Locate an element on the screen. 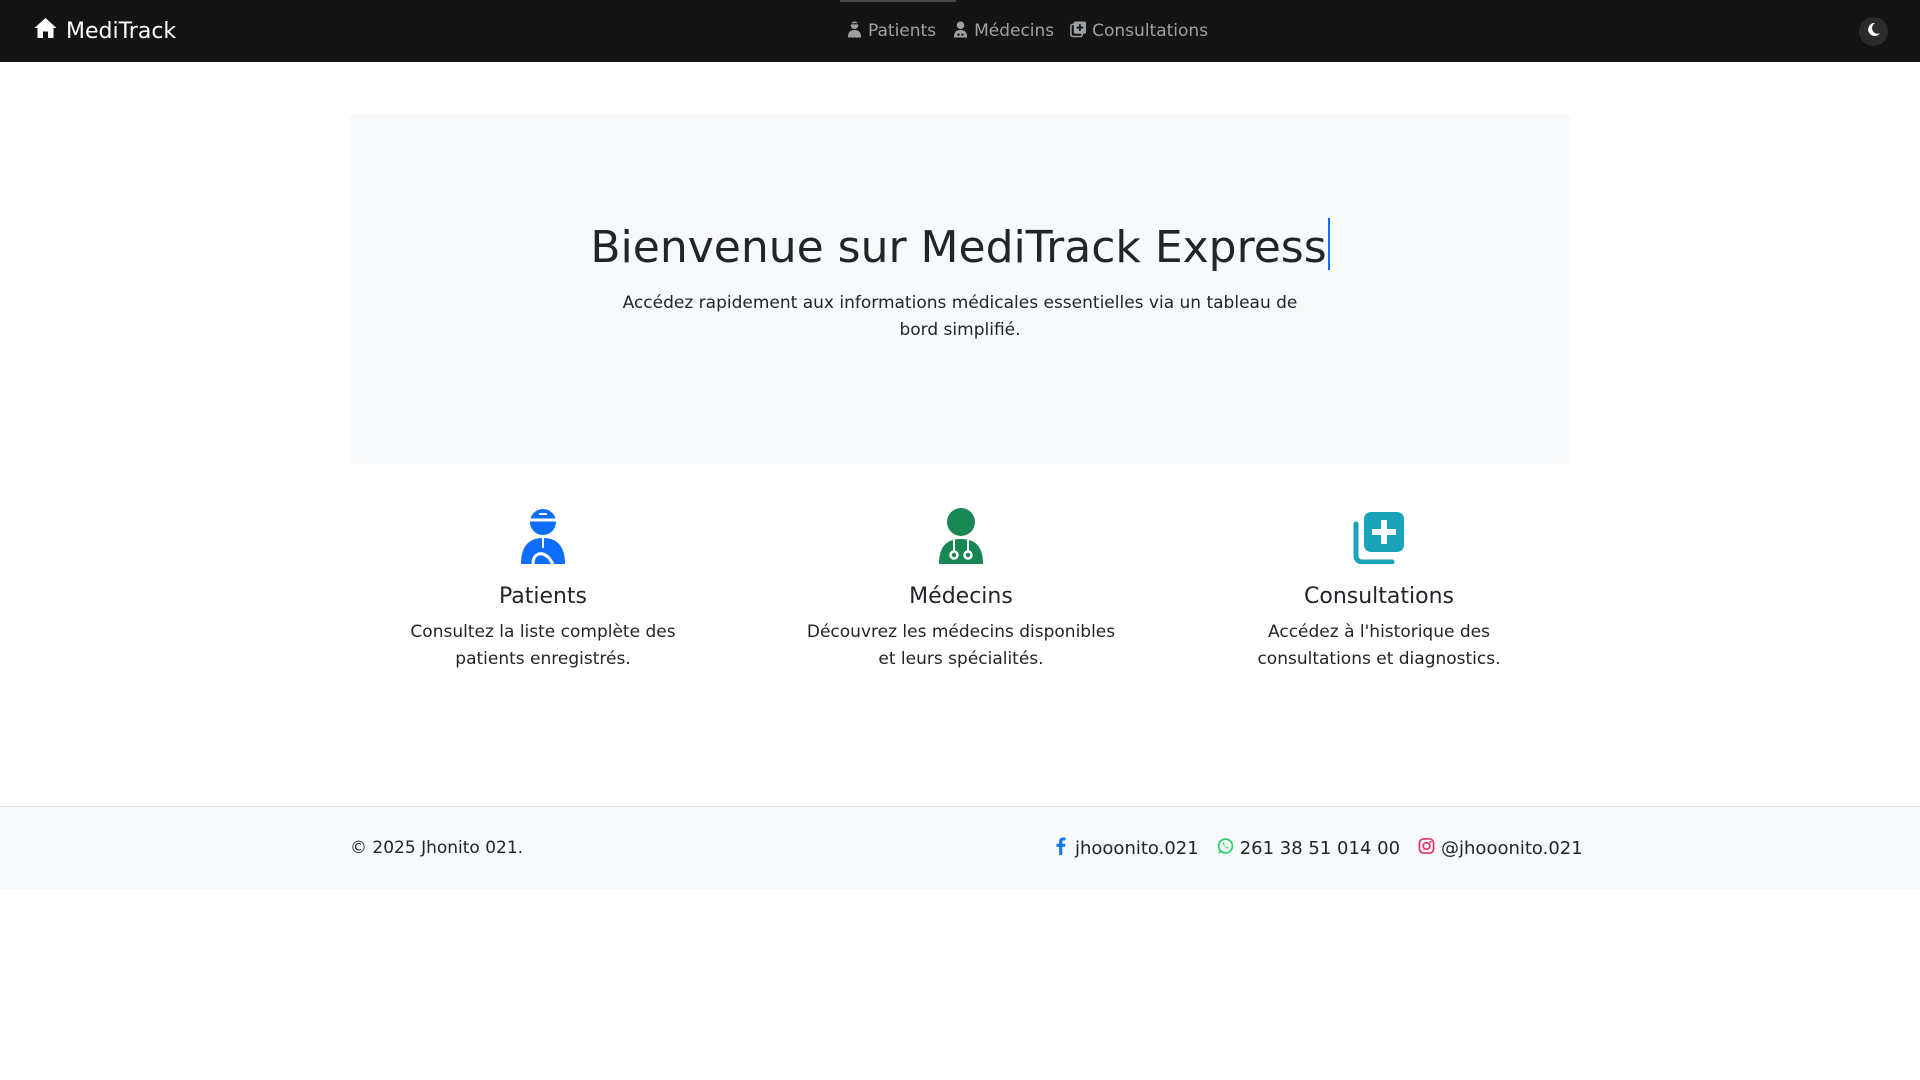 This screenshot has width=1920, height=1080. social-label: jhooonito.021 is located at coordinates (1137, 848).